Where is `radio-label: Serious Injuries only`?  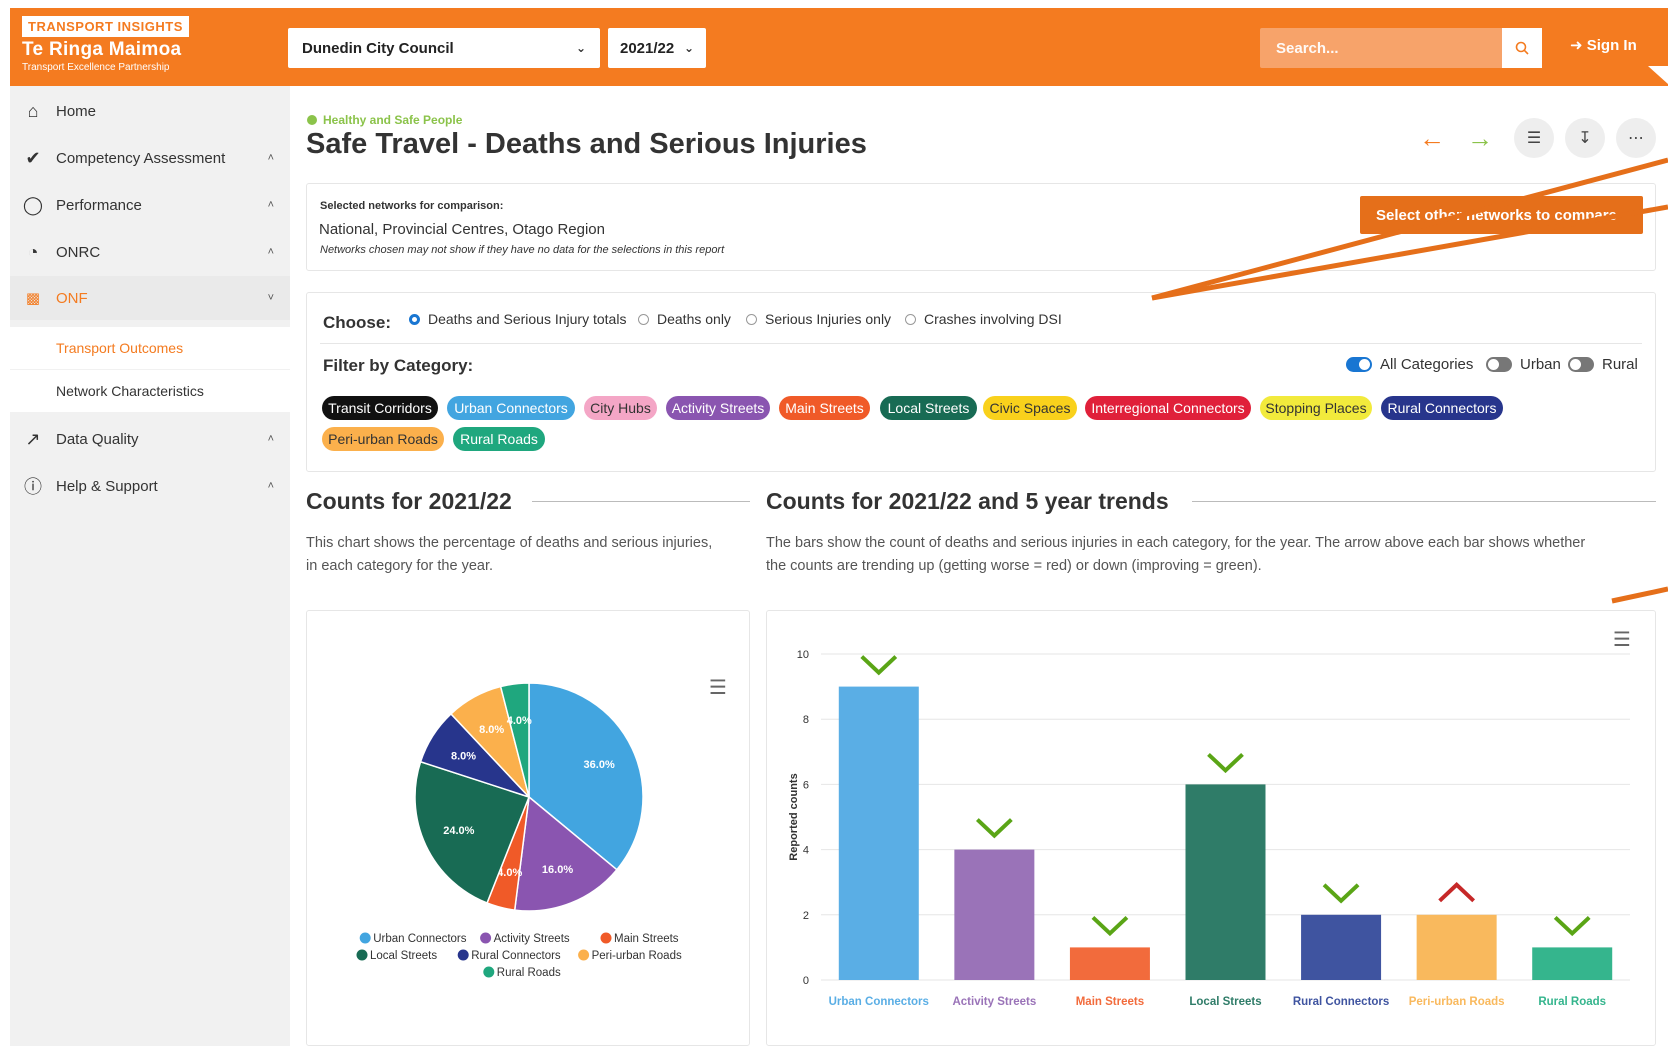 radio-label: Serious Injuries only is located at coordinates (828, 319).